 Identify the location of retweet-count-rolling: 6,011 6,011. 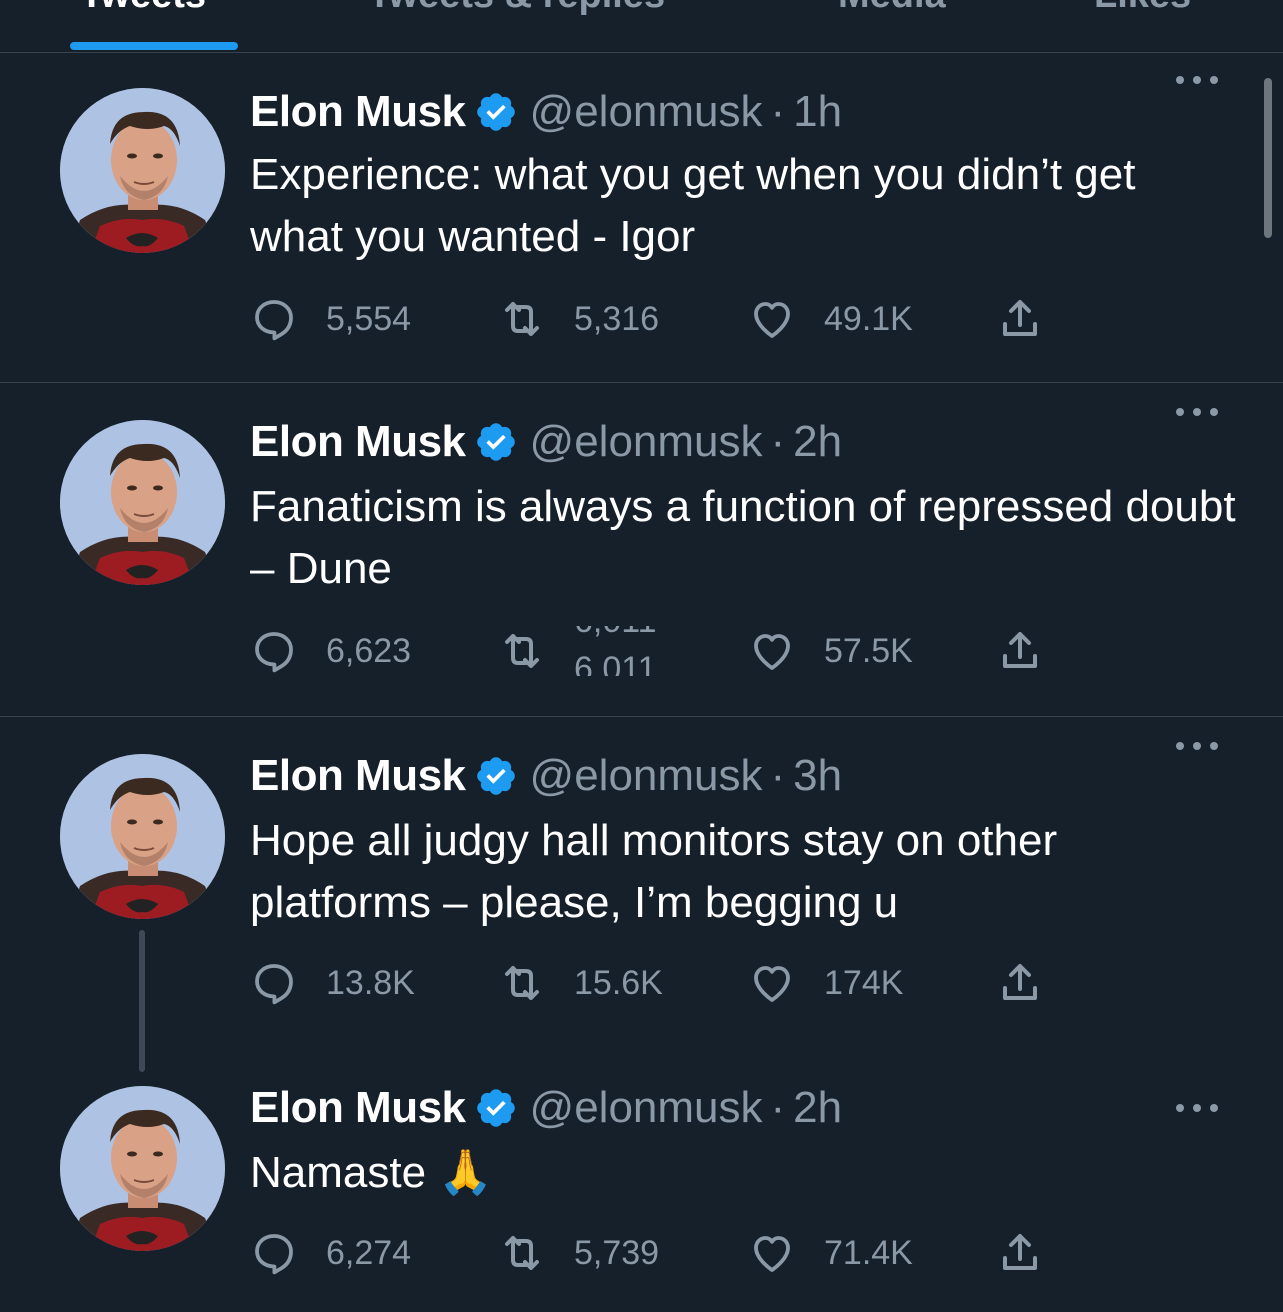
(629, 651).